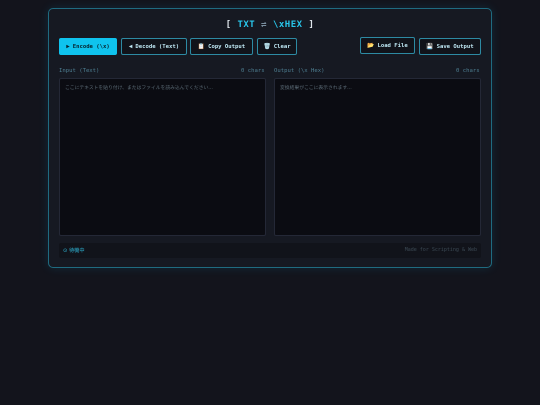  I want to click on load-file-button: 📂 Load File, so click(387, 45).